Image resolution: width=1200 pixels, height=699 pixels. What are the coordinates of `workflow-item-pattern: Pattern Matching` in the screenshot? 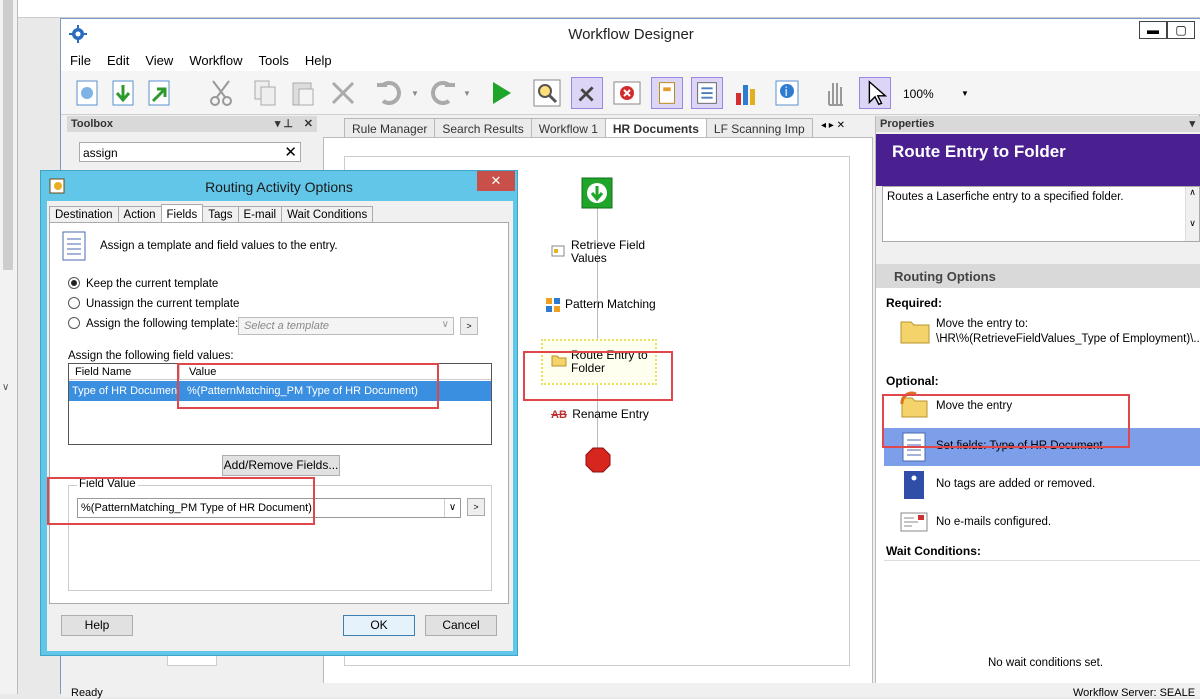 It's located at (615, 304).